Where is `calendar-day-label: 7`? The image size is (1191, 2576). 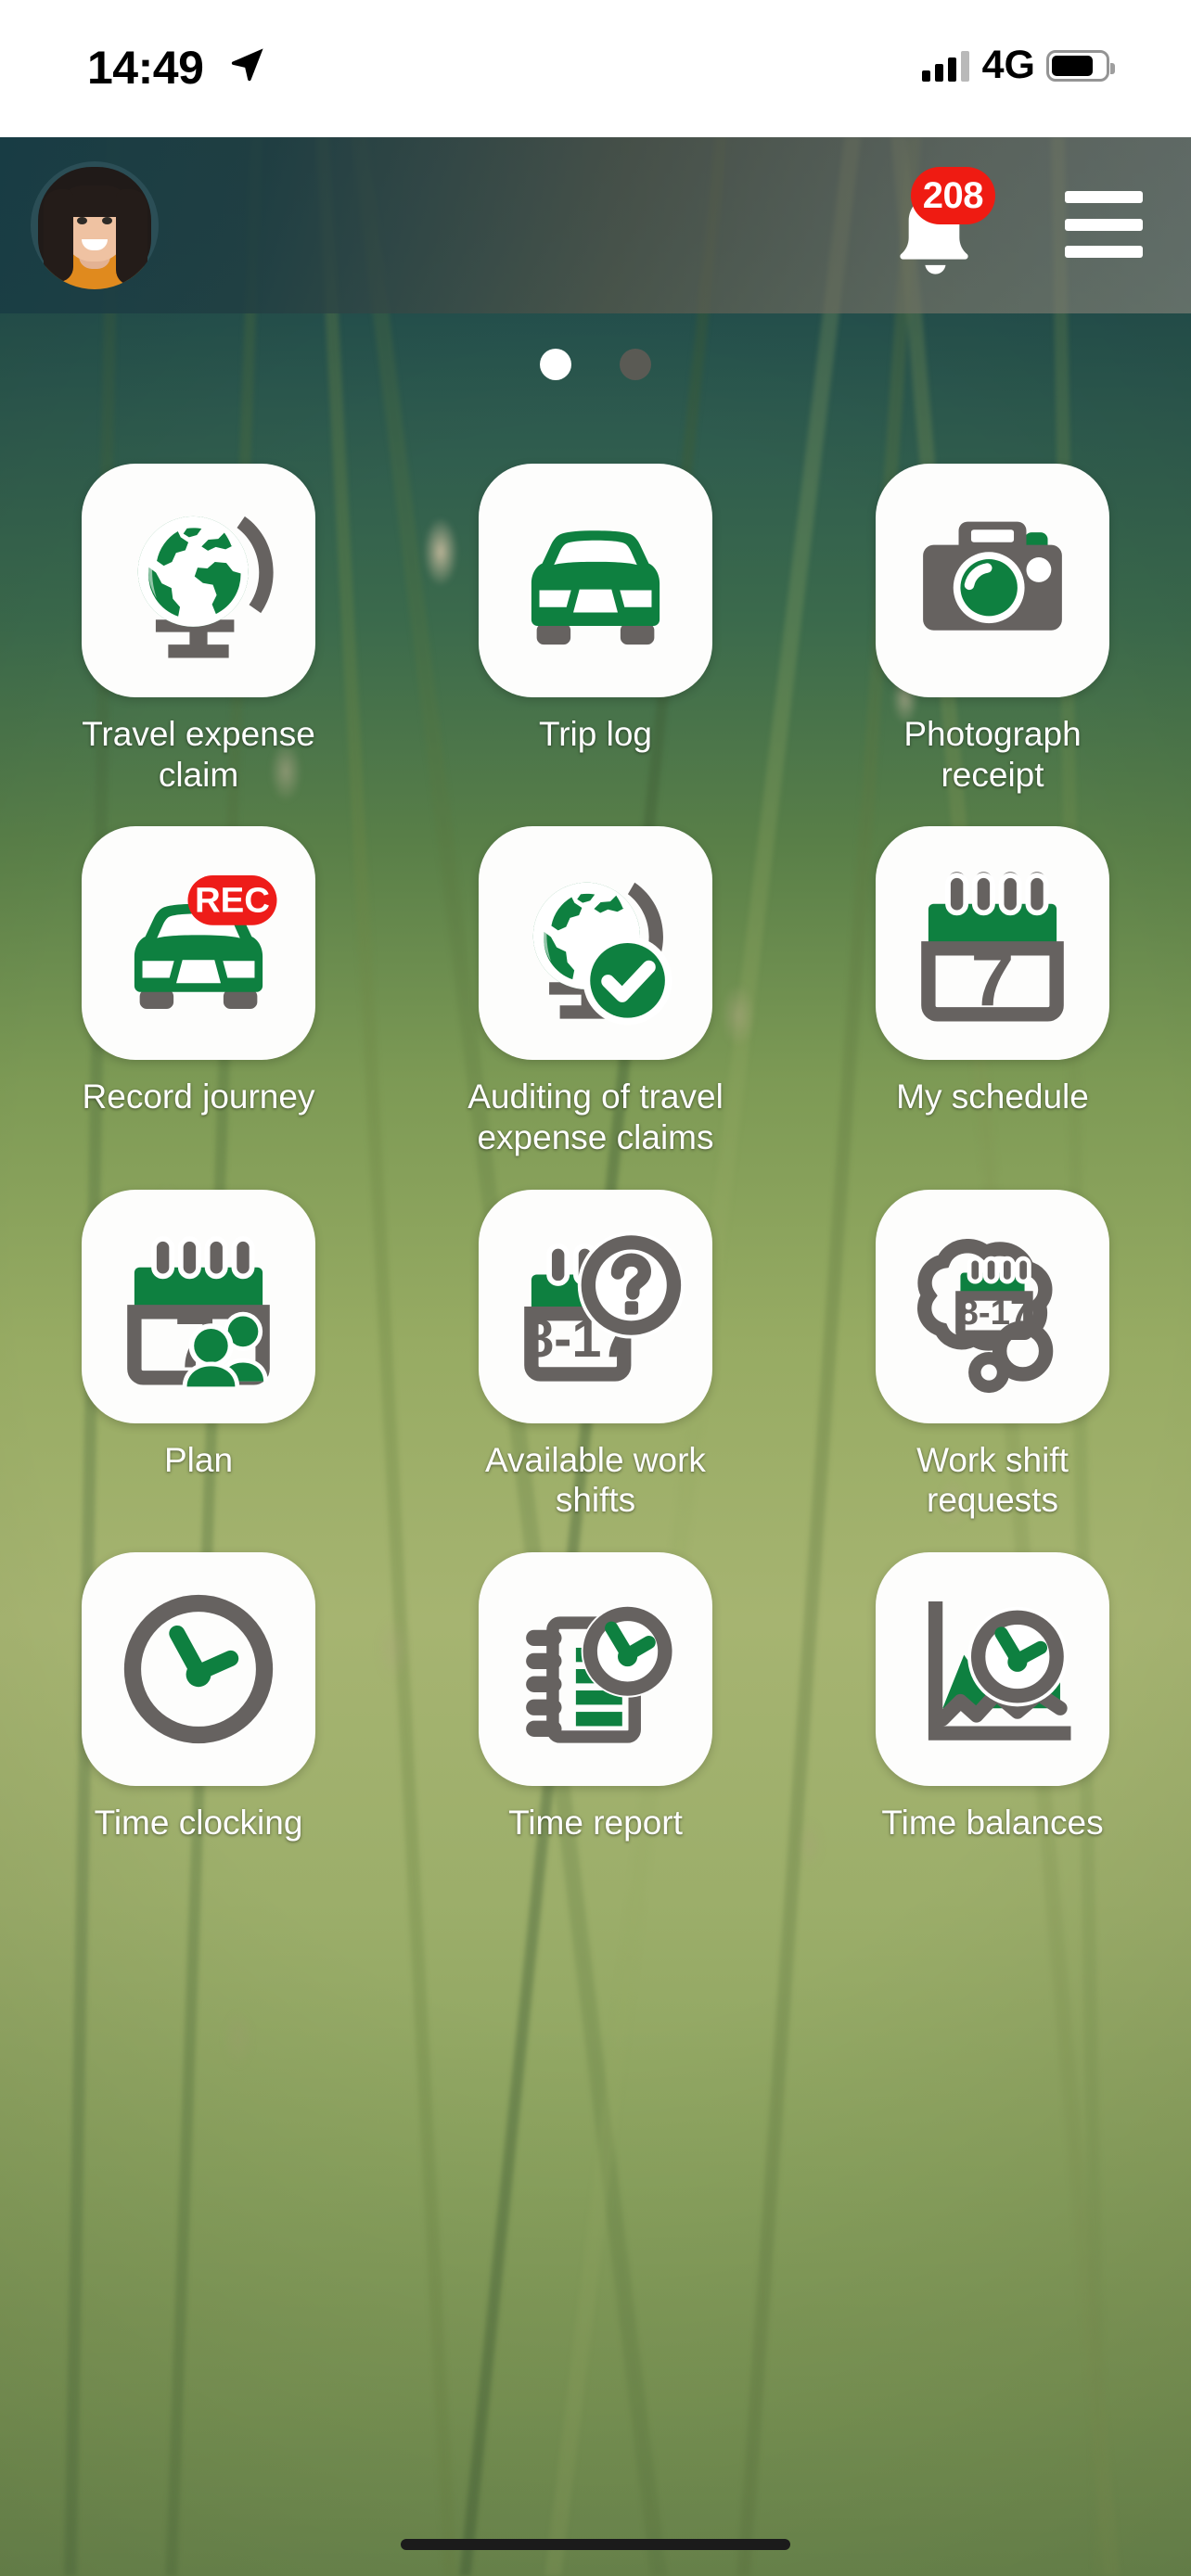
calendar-day-label: 7 is located at coordinates (993, 979).